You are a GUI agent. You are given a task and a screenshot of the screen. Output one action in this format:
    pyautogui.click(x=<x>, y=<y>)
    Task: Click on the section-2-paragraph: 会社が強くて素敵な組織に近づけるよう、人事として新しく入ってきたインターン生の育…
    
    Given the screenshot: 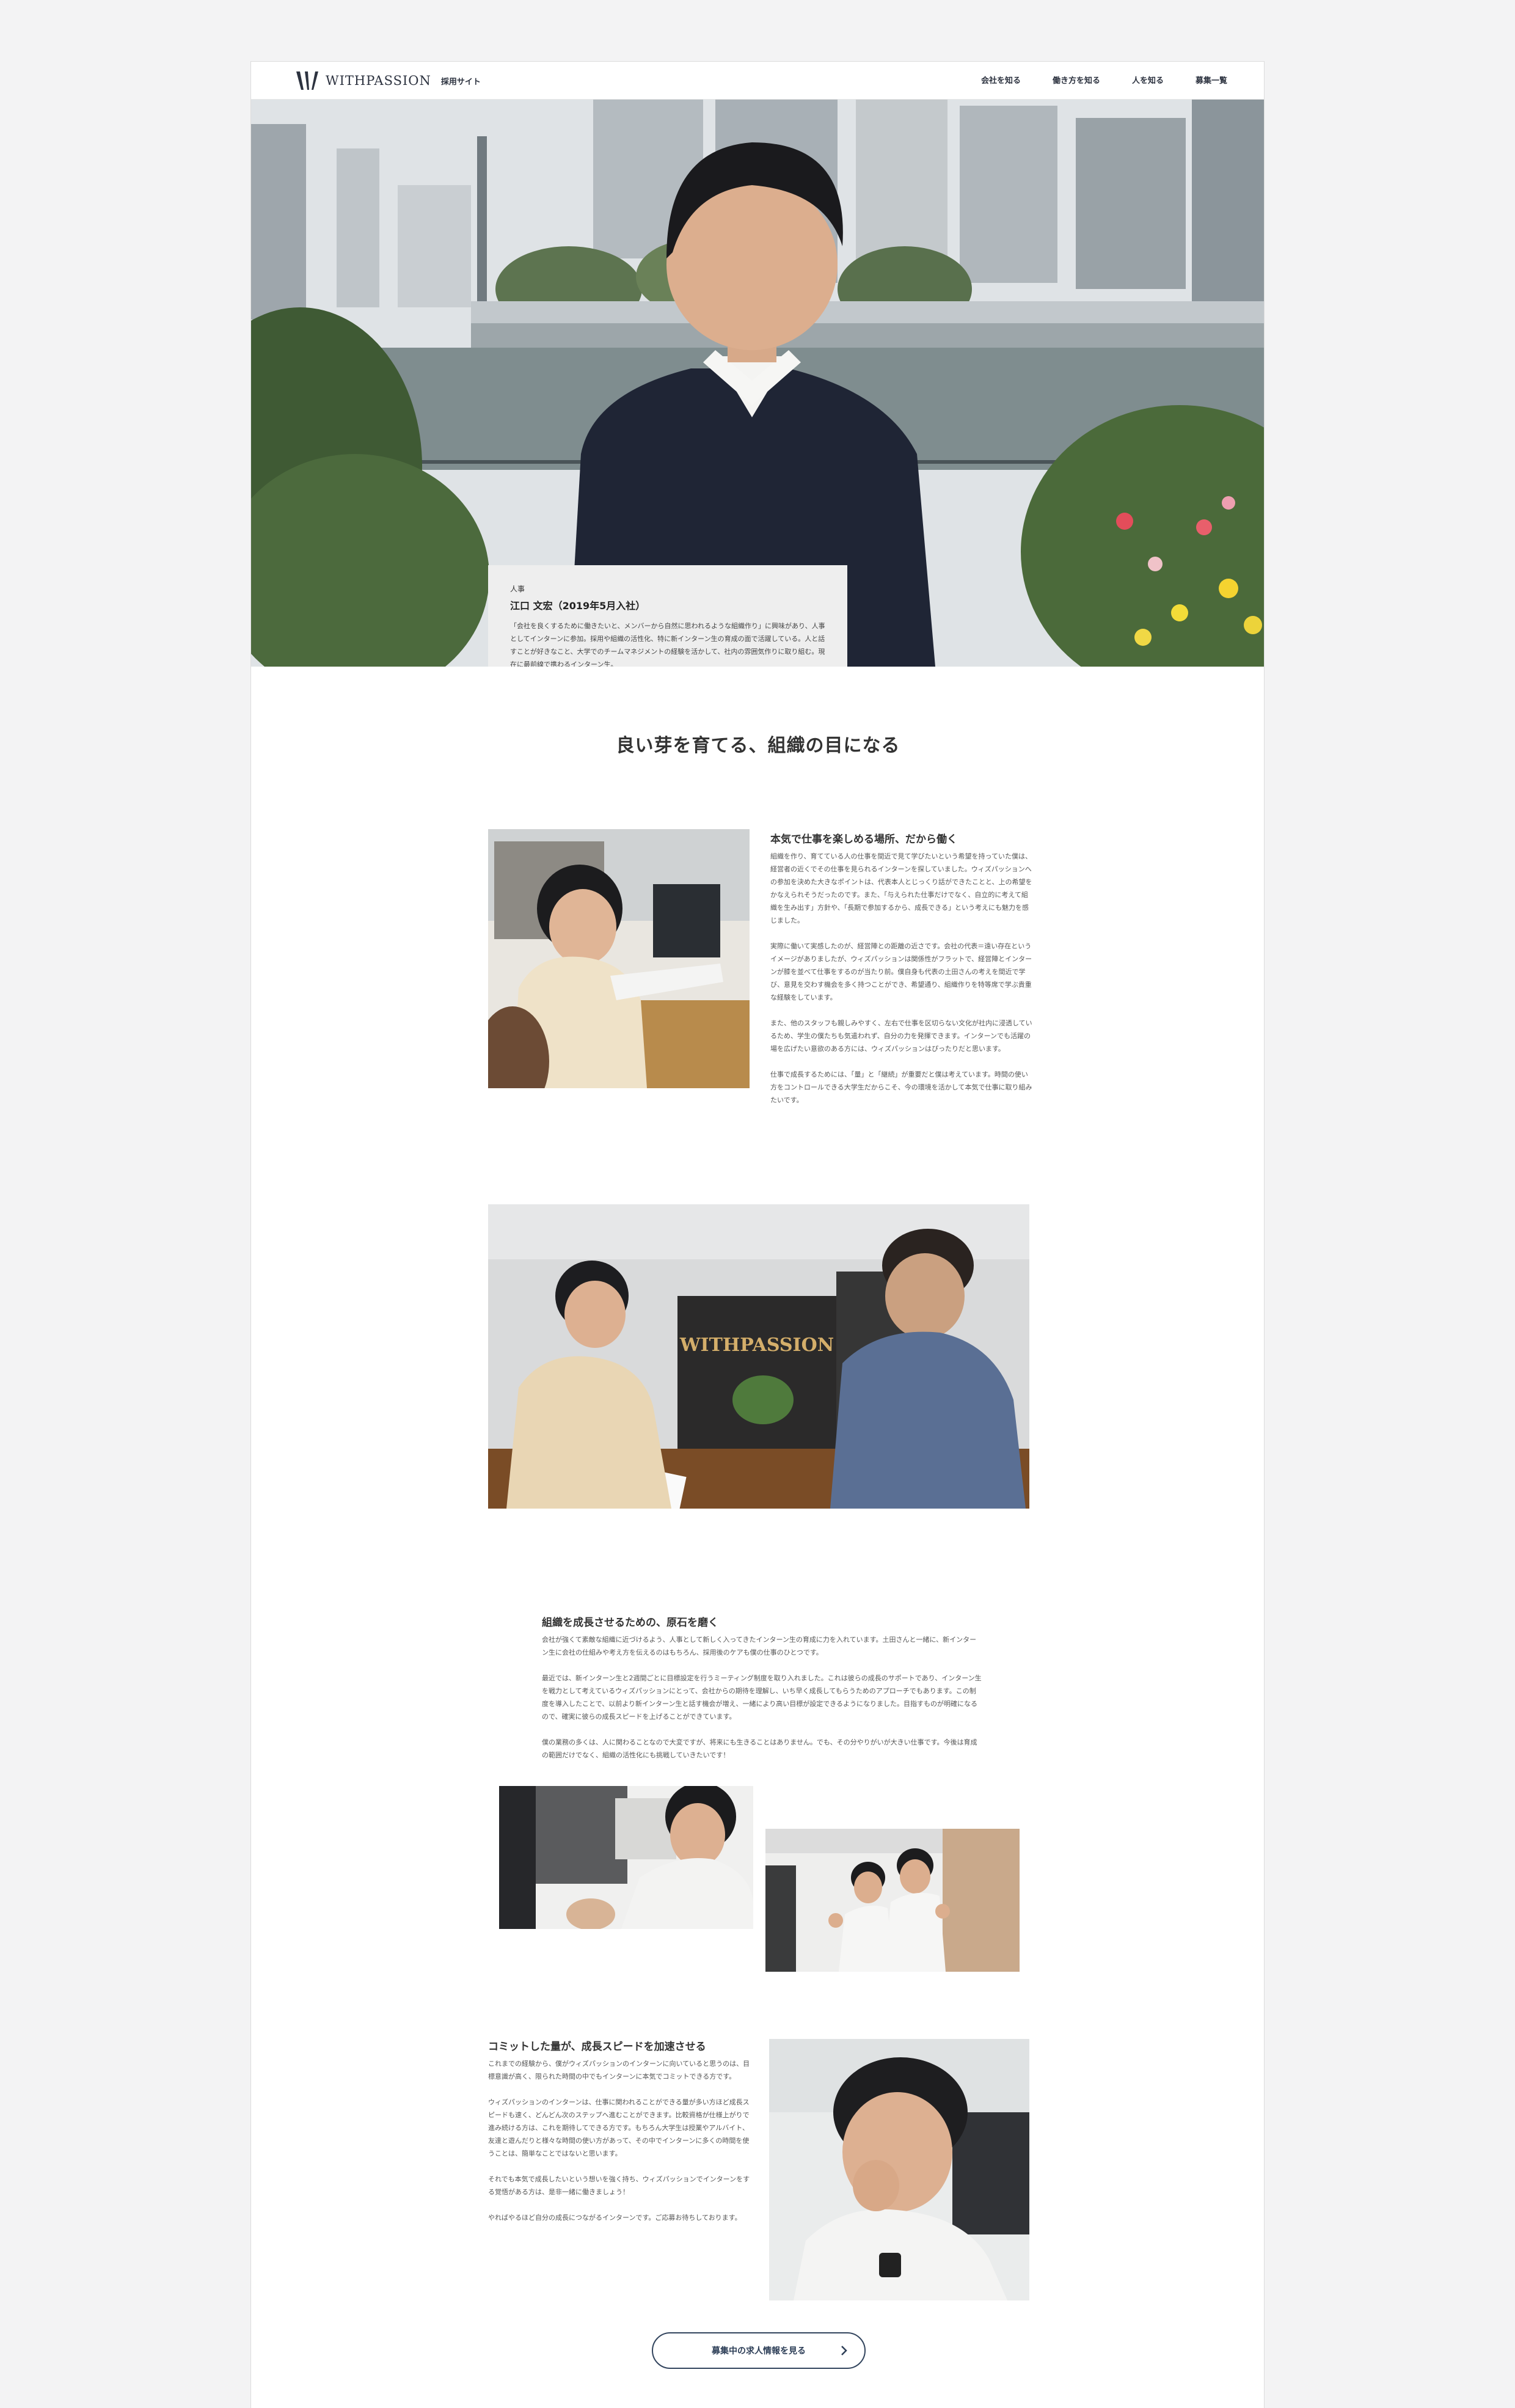 What is the action you would take?
    pyautogui.click(x=759, y=1646)
    